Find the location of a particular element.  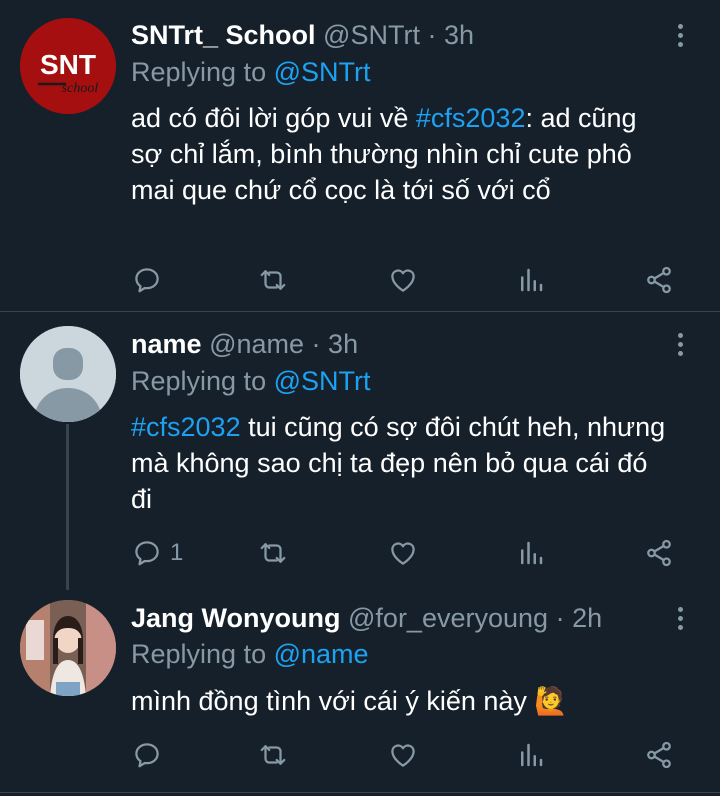

text-segment: ad có đôi lời góp vui về is located at coordinates (273, 118).